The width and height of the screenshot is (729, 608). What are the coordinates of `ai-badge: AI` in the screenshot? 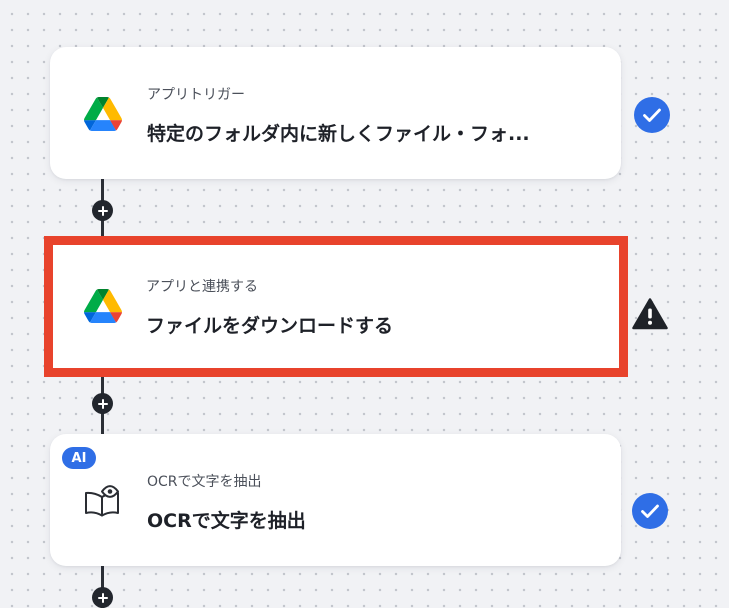 It's located at (79, 458).